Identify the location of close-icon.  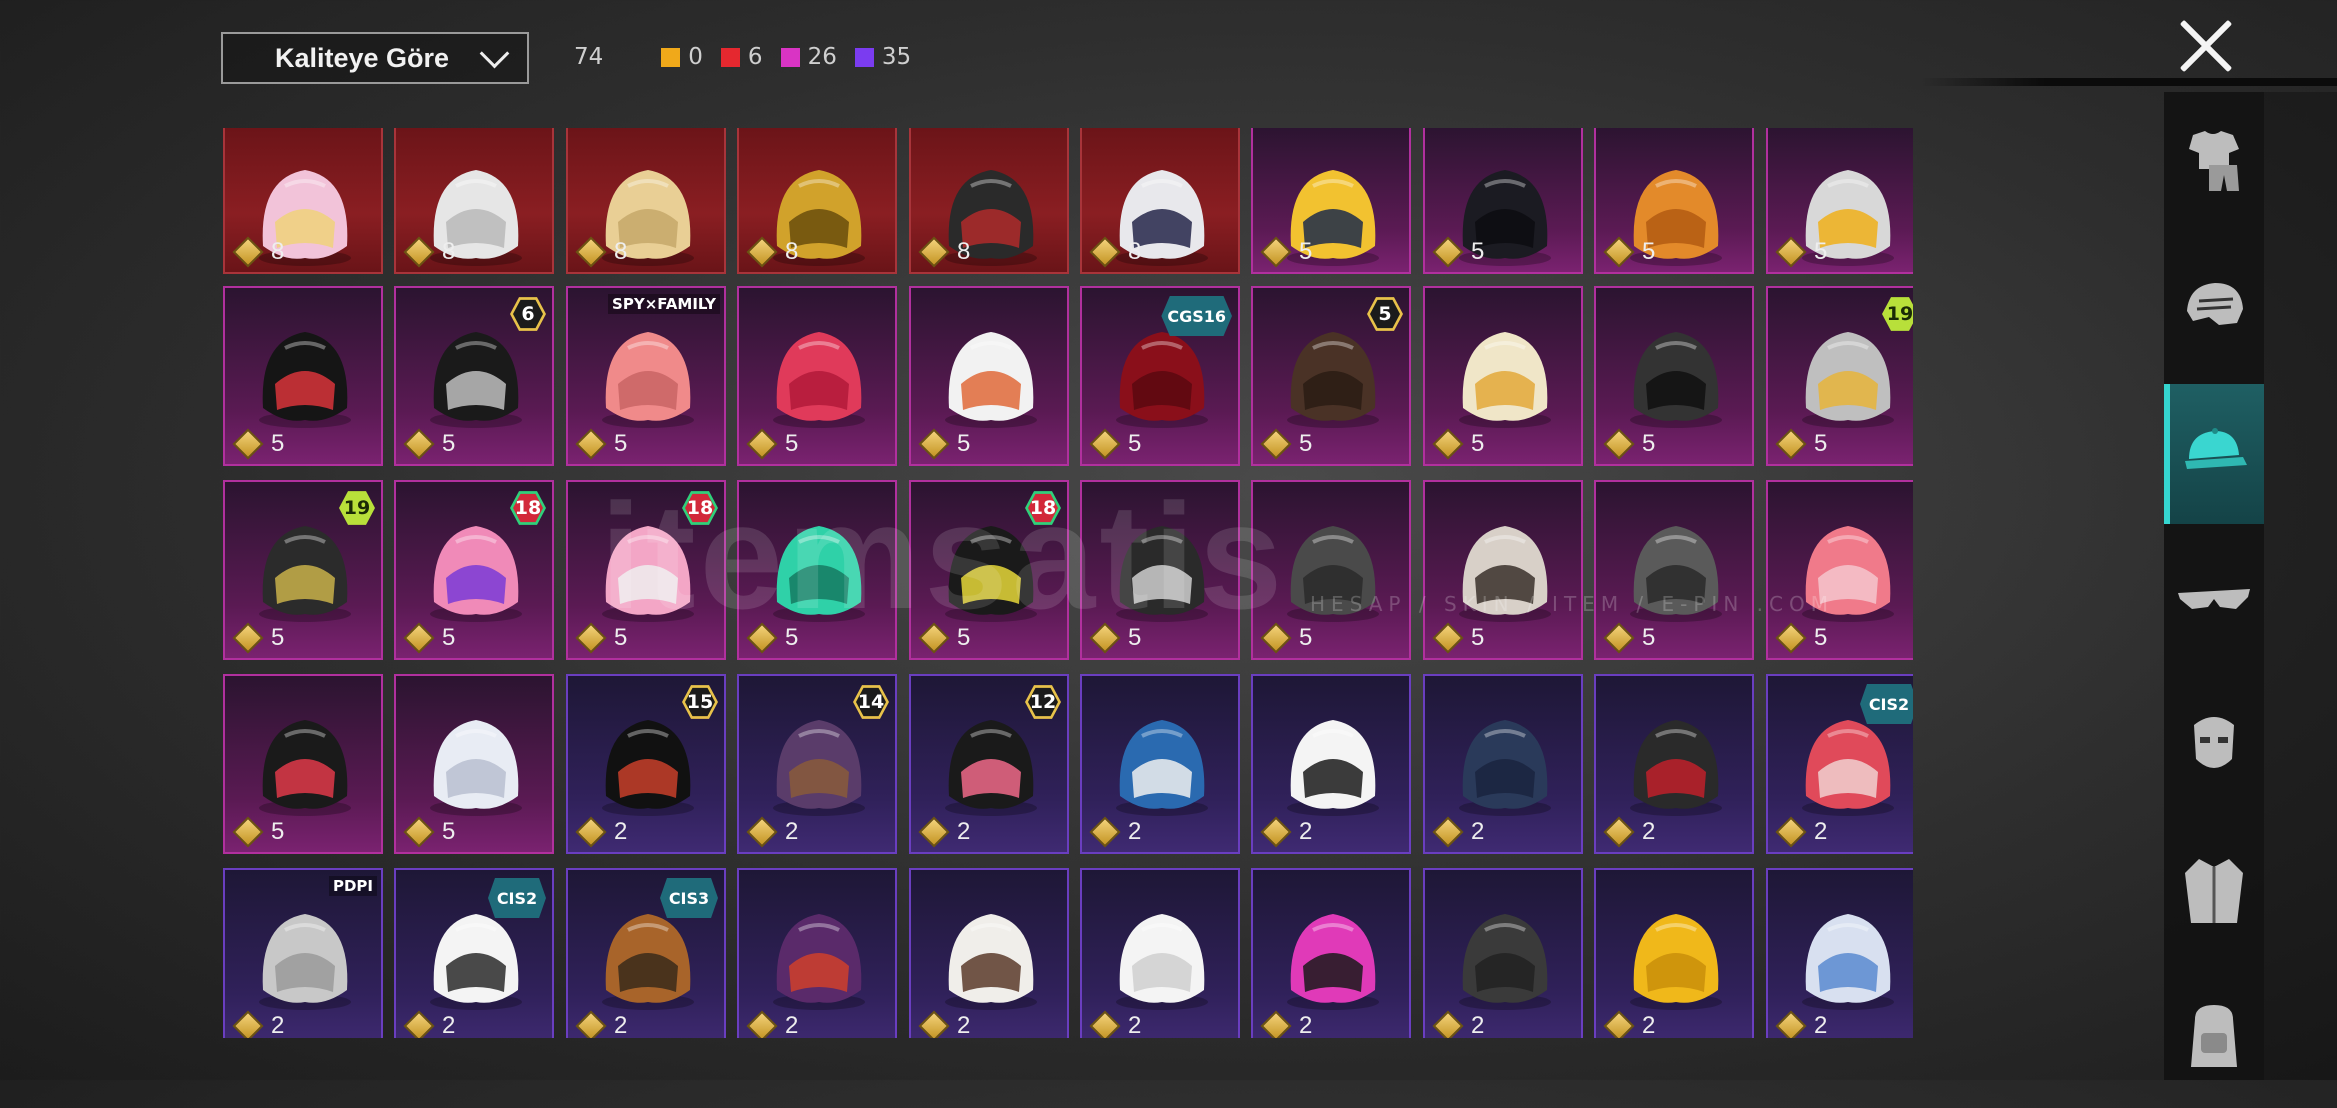
(2206, 46).